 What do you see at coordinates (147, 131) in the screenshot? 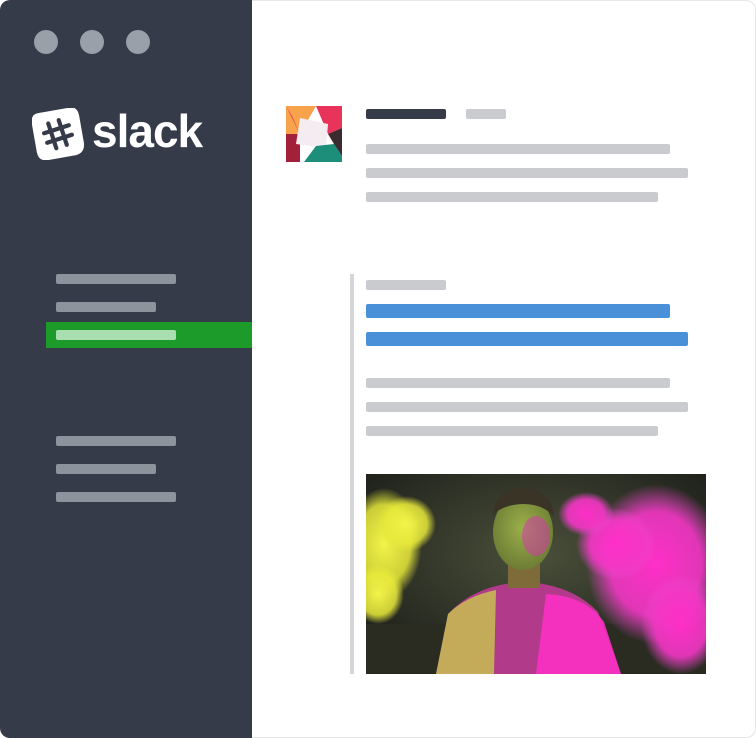
I see `app-name: slack` at bounding box center [147, 131].